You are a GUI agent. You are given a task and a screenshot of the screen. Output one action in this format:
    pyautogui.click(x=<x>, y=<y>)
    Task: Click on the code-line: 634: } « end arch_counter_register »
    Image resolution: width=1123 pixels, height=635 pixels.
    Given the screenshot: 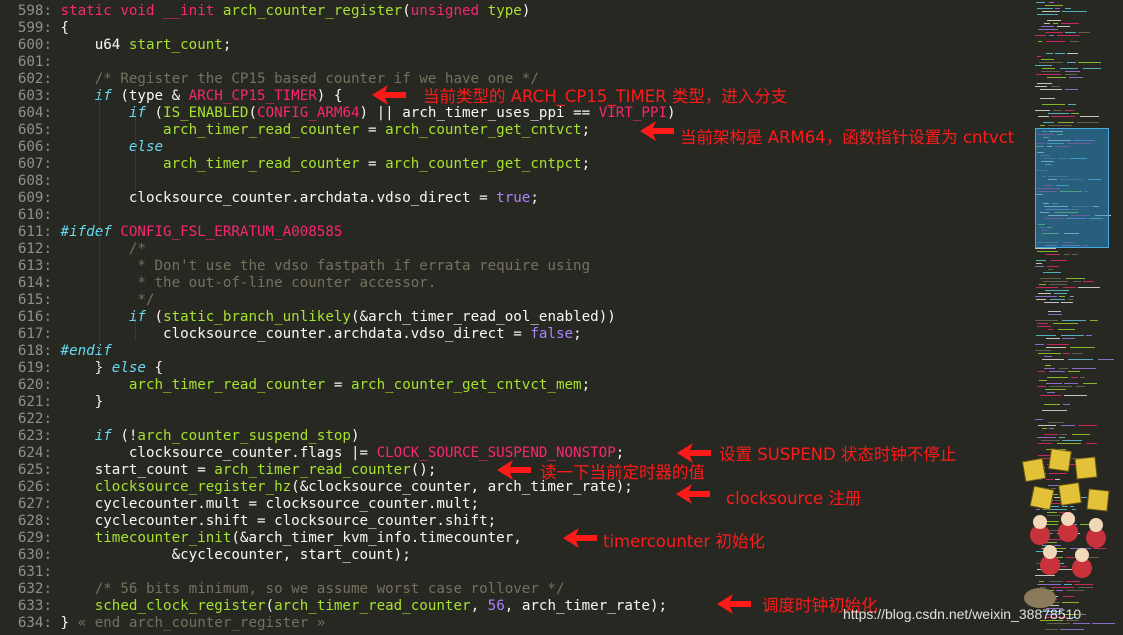 What is the action you would take?
    pyautogui.click(x=163, y=623)
    